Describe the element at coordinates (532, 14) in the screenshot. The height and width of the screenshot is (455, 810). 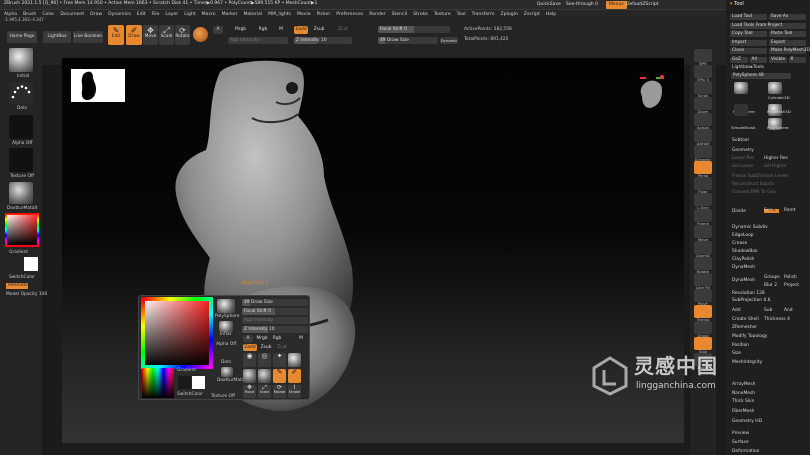
I see `menu-item-zscript: Zscript` at that location.